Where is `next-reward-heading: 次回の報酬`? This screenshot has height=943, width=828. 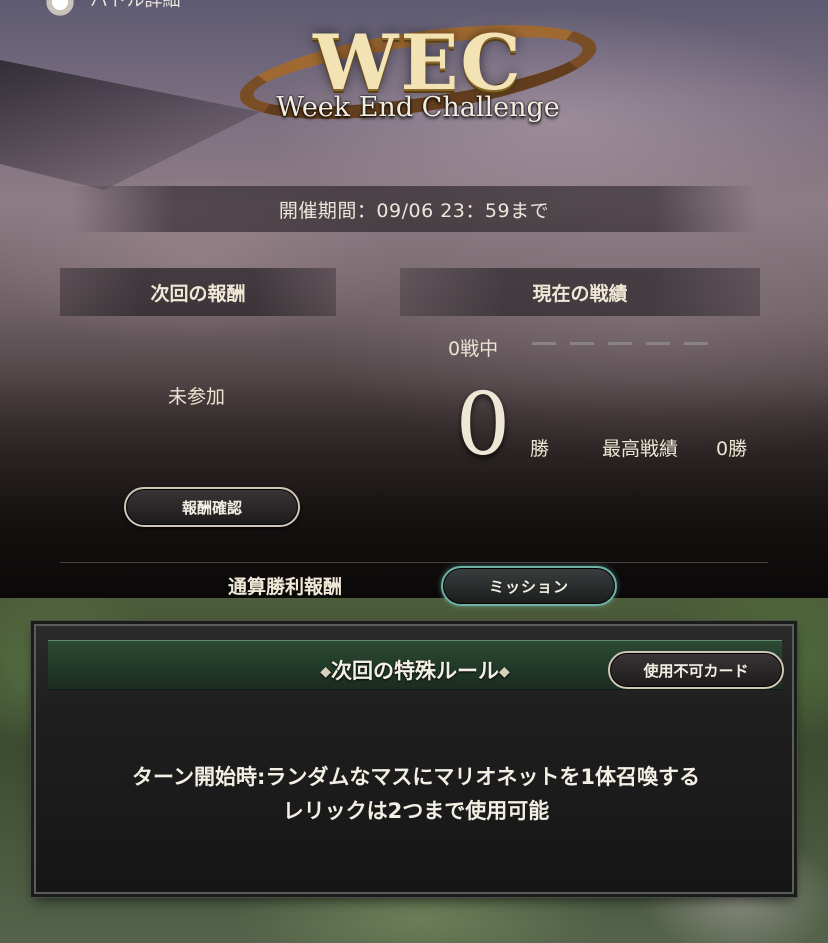 next-reward-heading: 次回の報酬 is located at coordinates (198, 292).